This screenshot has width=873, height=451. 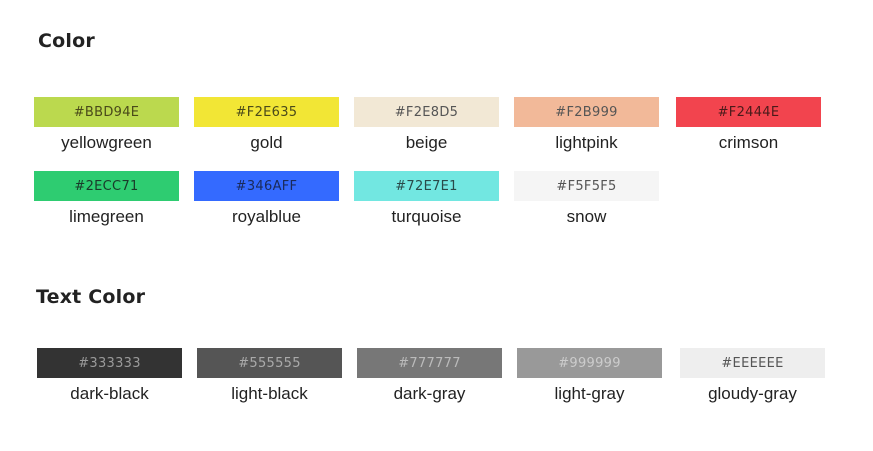 I want to click on swatch-label: royalblue, so click(x=266, y=216).